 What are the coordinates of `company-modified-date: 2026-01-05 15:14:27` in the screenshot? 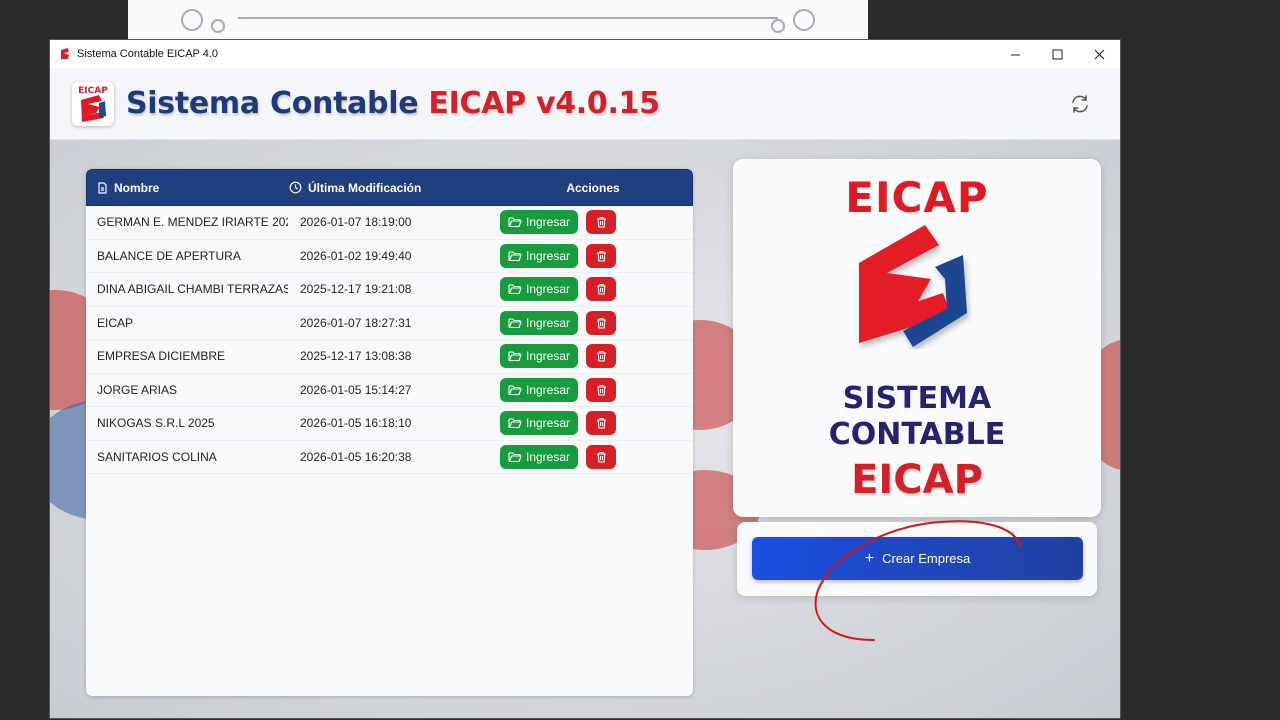 It's located at (356, 389).